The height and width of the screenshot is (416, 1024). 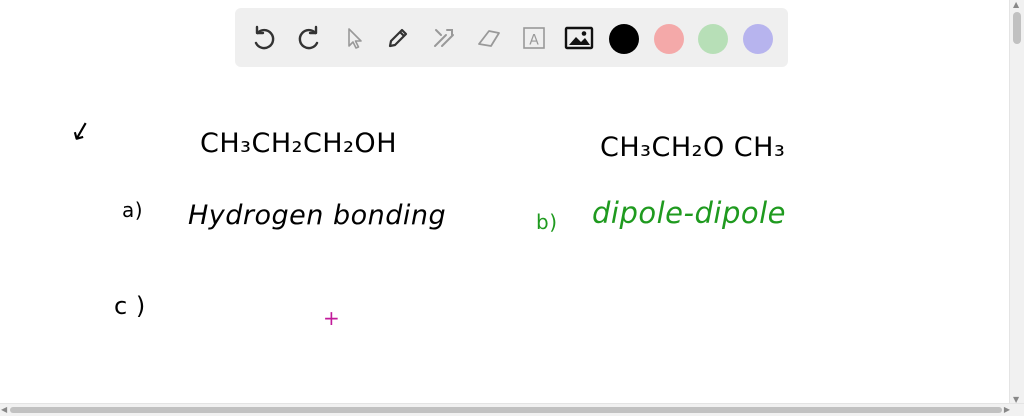 I want to click on cursor-crosshair: +, so click(x=332, y=318).